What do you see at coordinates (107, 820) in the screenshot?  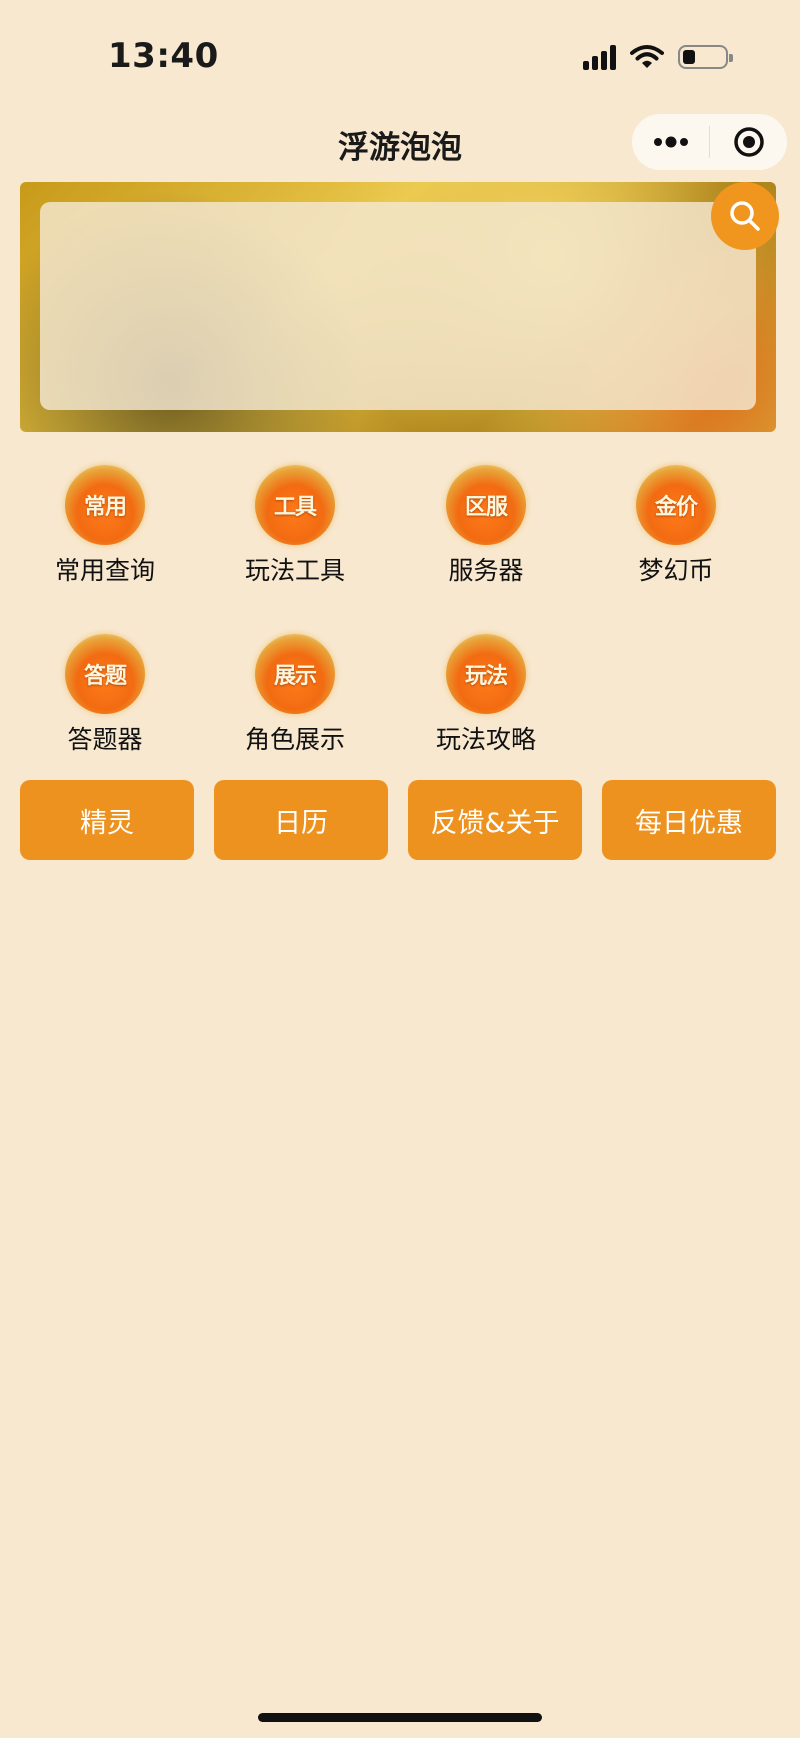 I see `sprite-button: 精灵` at bounding box center [107, 820].